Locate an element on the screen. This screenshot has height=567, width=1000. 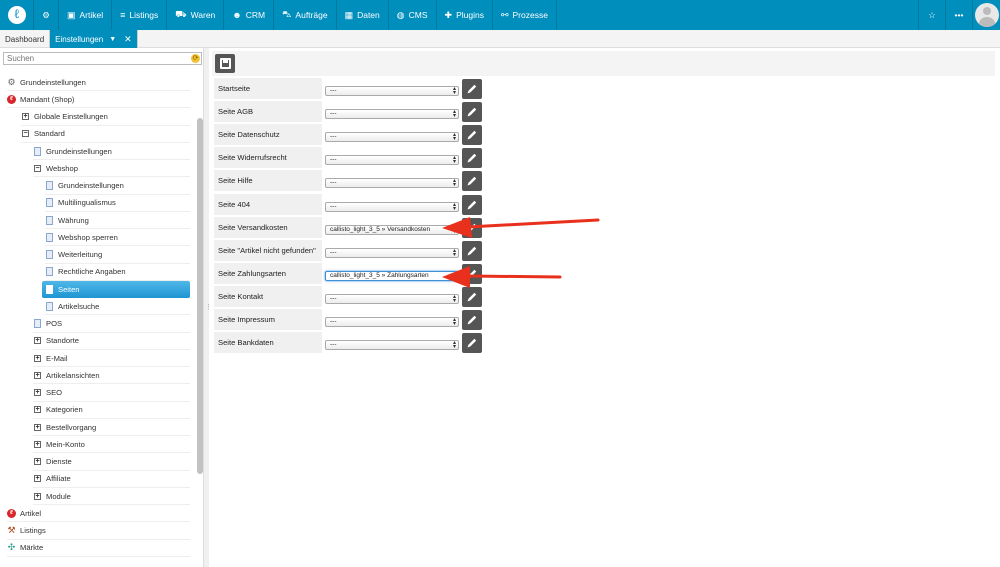
tree-item: + Dienste is located at coordinates (111, 462).